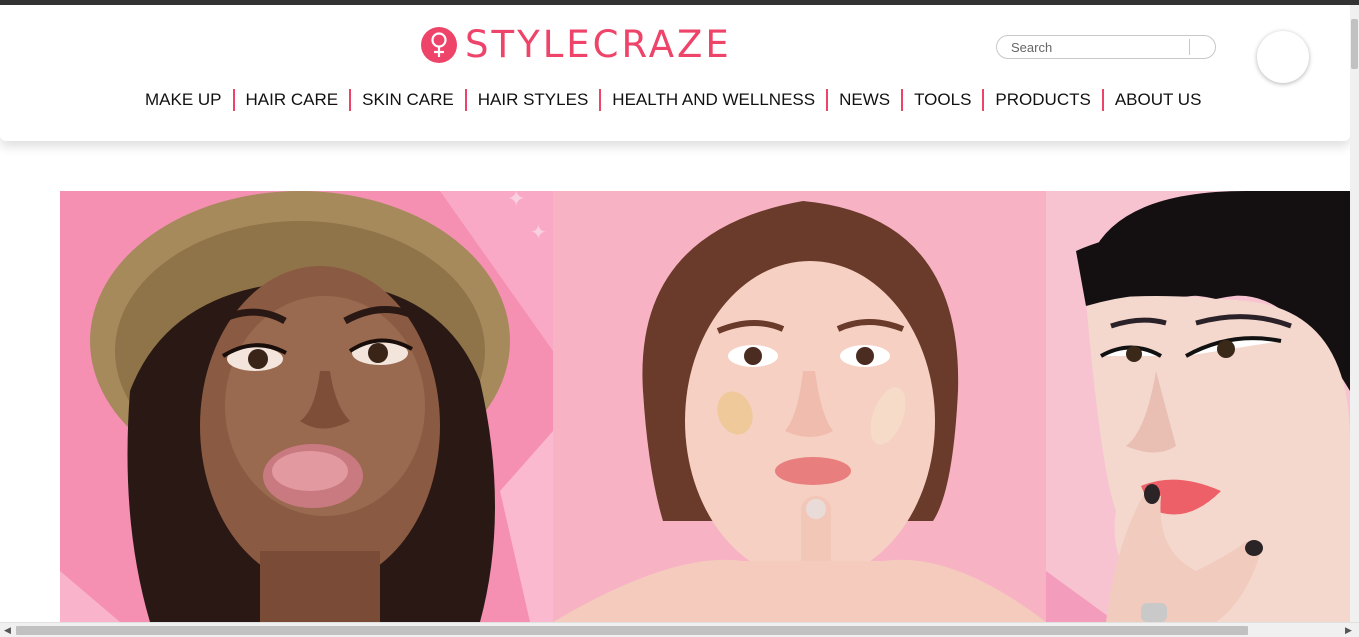  I want to click on search-input, so click(1096, 47).